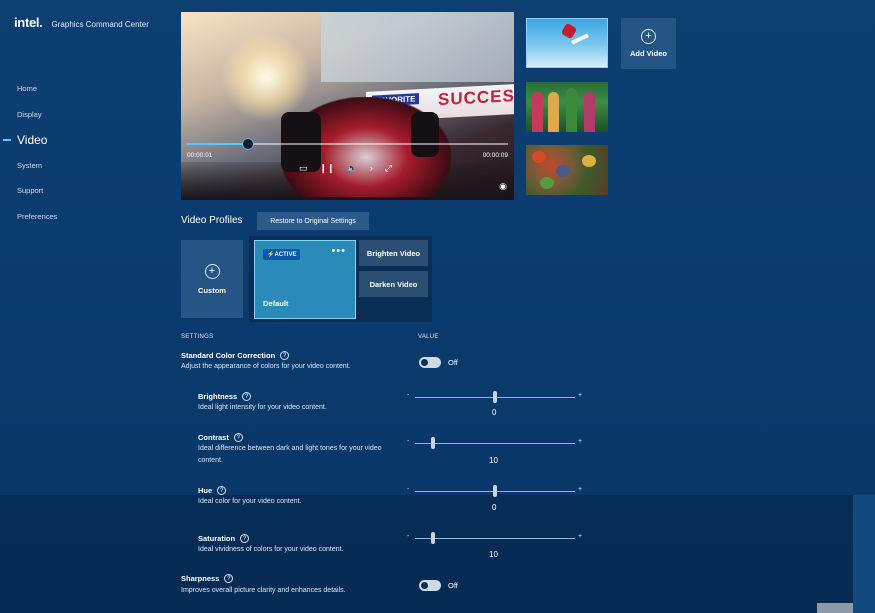  Describe the element at coordinates (430, 362) in the screenshot. I see `standard-color-correction-toggle` at that location.